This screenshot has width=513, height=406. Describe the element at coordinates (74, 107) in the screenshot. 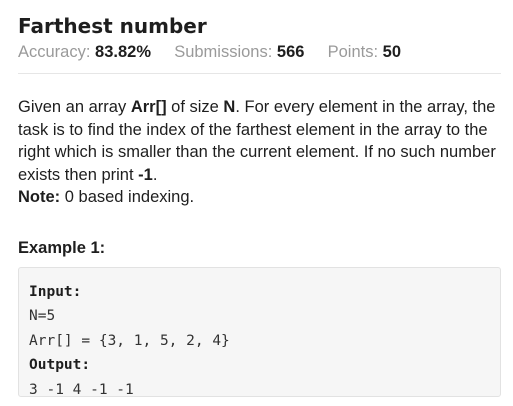

I see `desc-text: Given an array` at that location.